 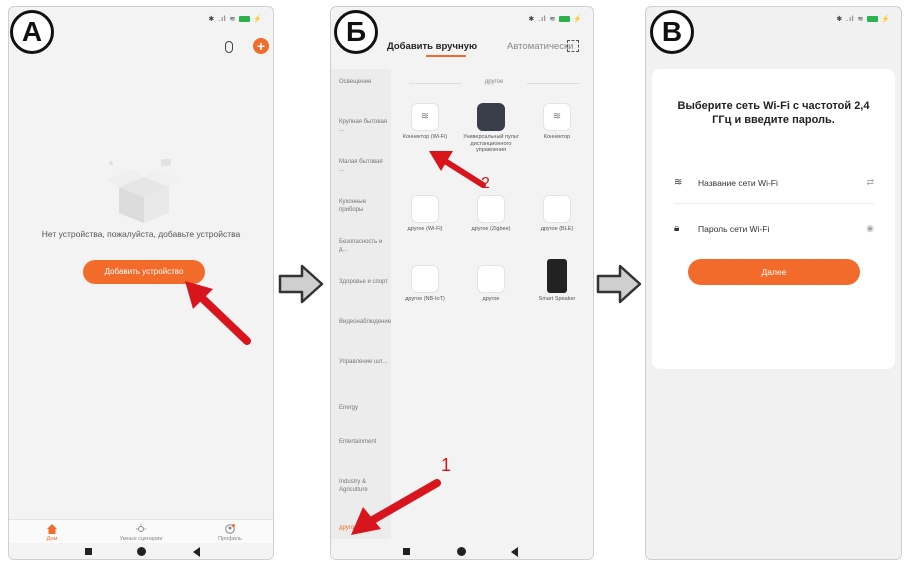 What do you see at coordinates (218, 313) in the screenshot?
I see `pointer-arrow-a` at bounding box center [218, 313].